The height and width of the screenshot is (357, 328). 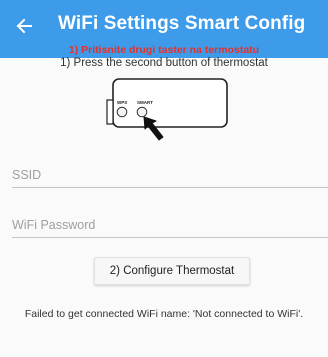 I want to click on ssid-input, so click(x=170, y=174).